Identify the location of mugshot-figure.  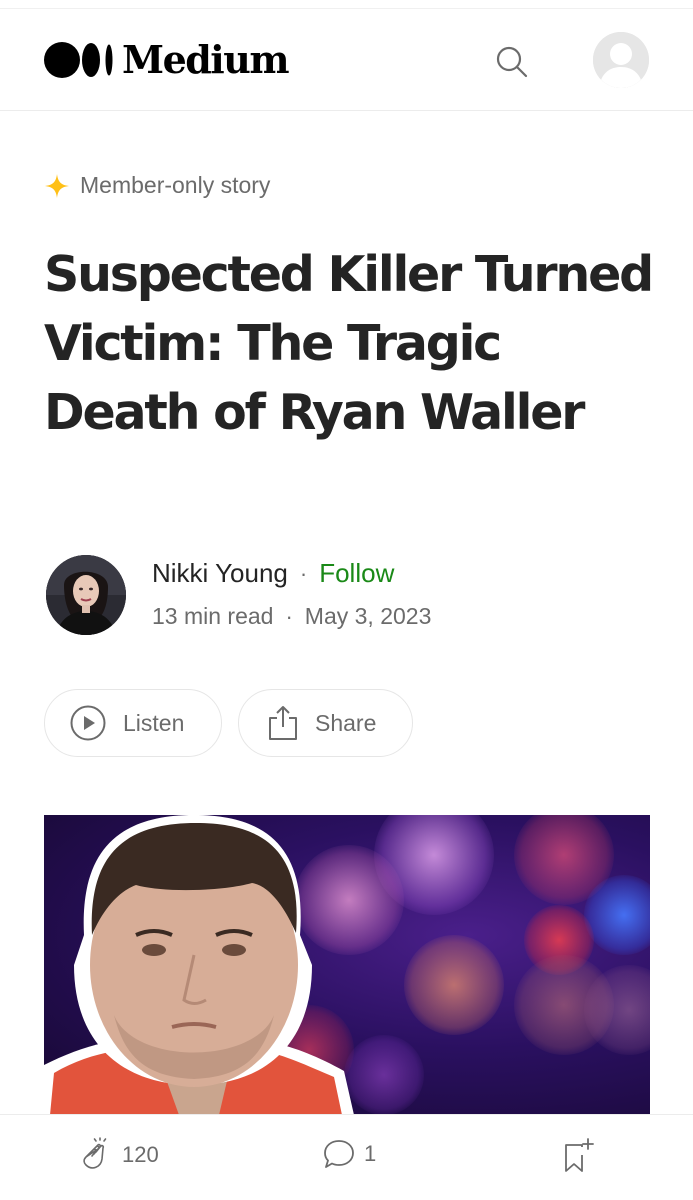
(199, 965).